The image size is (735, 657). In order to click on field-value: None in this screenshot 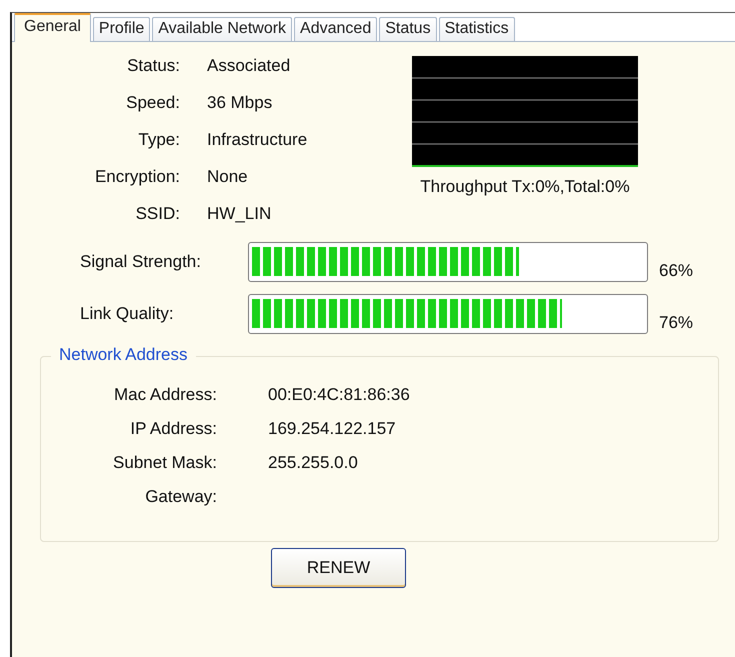, I will do `click(228, 177)`.